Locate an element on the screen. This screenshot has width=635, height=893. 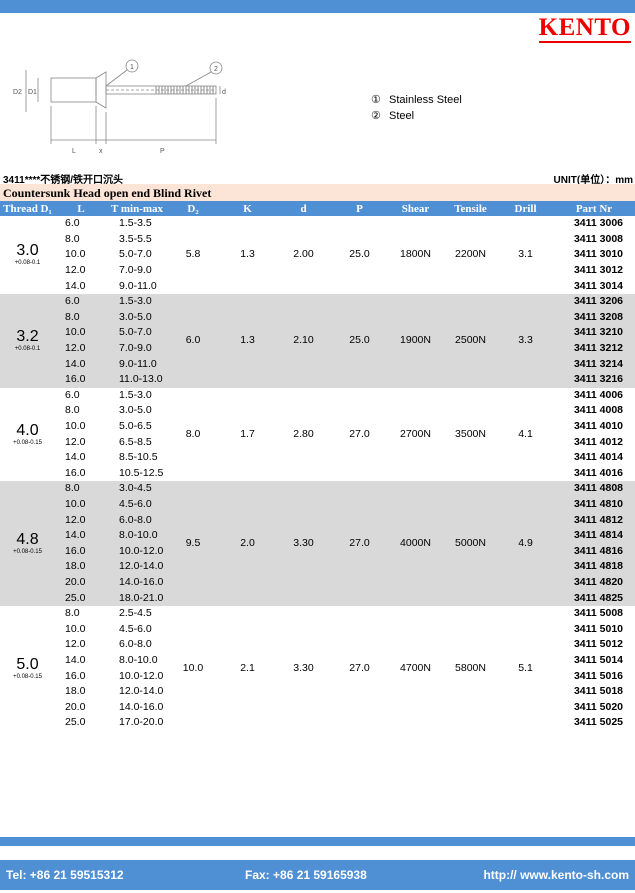
length-cell: 18.0 is located at coordinates (81, 567).